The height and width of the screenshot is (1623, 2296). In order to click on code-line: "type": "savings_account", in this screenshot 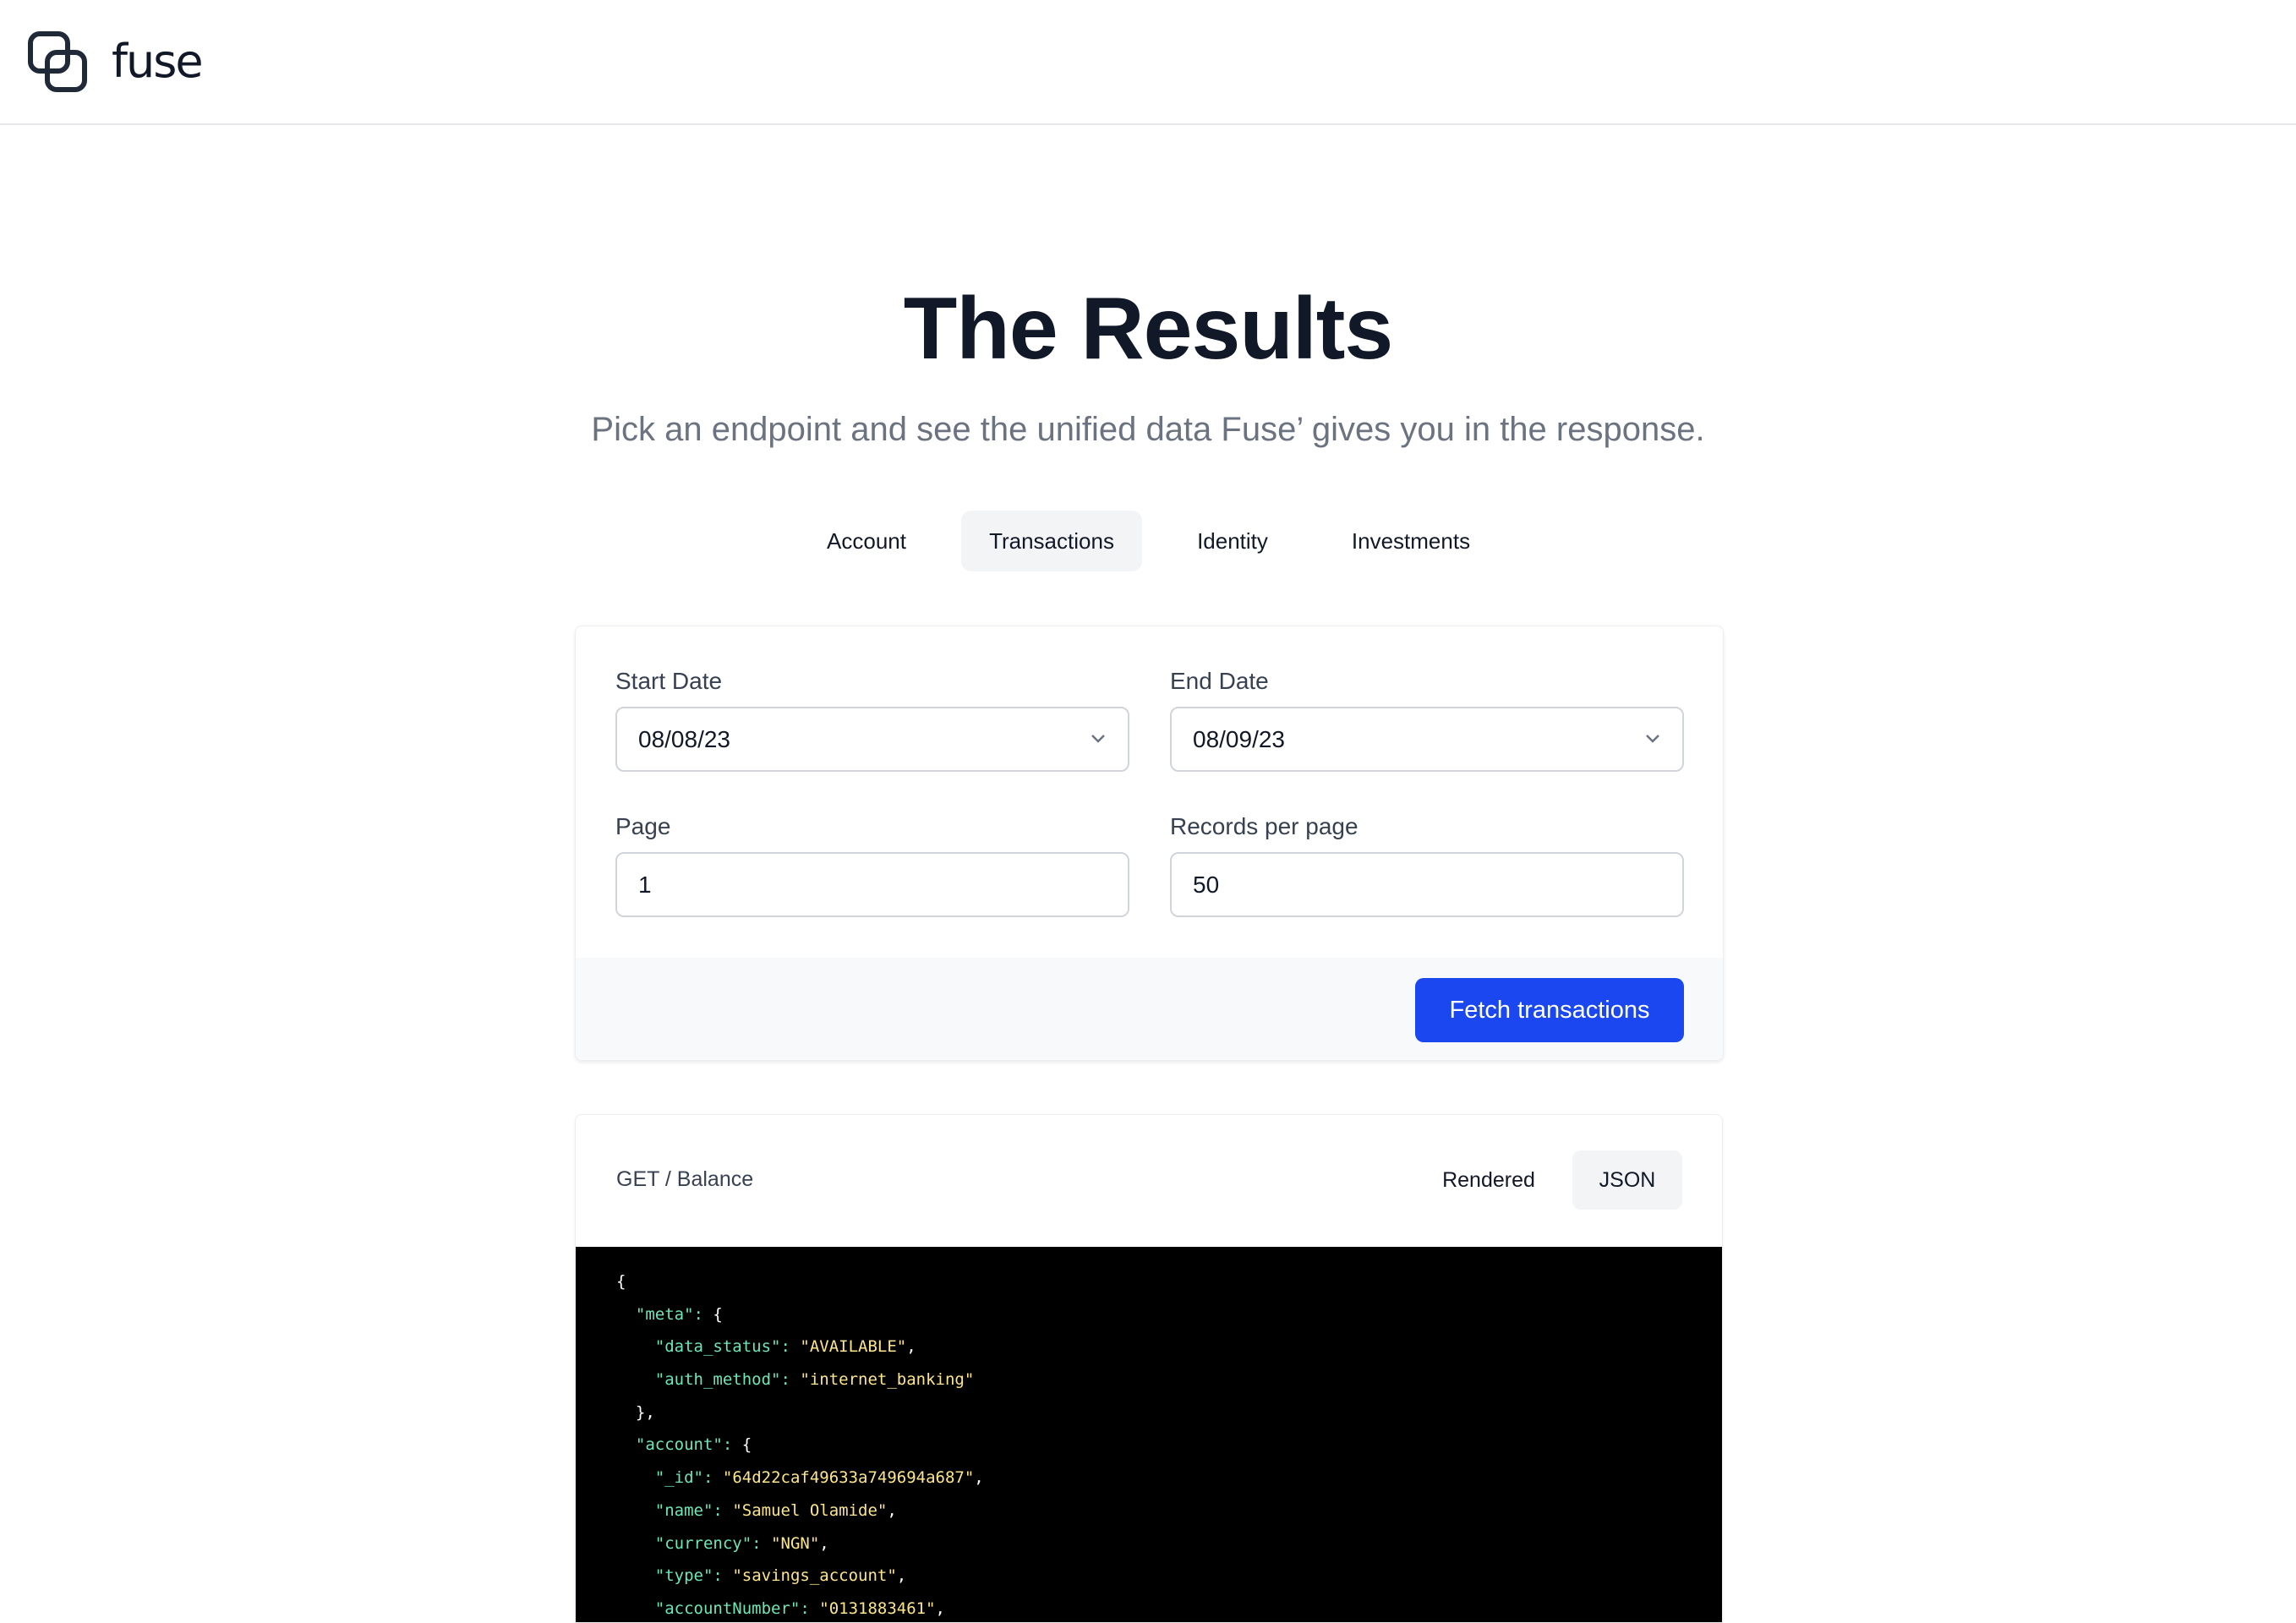, I will do `click(780, 1576)`.